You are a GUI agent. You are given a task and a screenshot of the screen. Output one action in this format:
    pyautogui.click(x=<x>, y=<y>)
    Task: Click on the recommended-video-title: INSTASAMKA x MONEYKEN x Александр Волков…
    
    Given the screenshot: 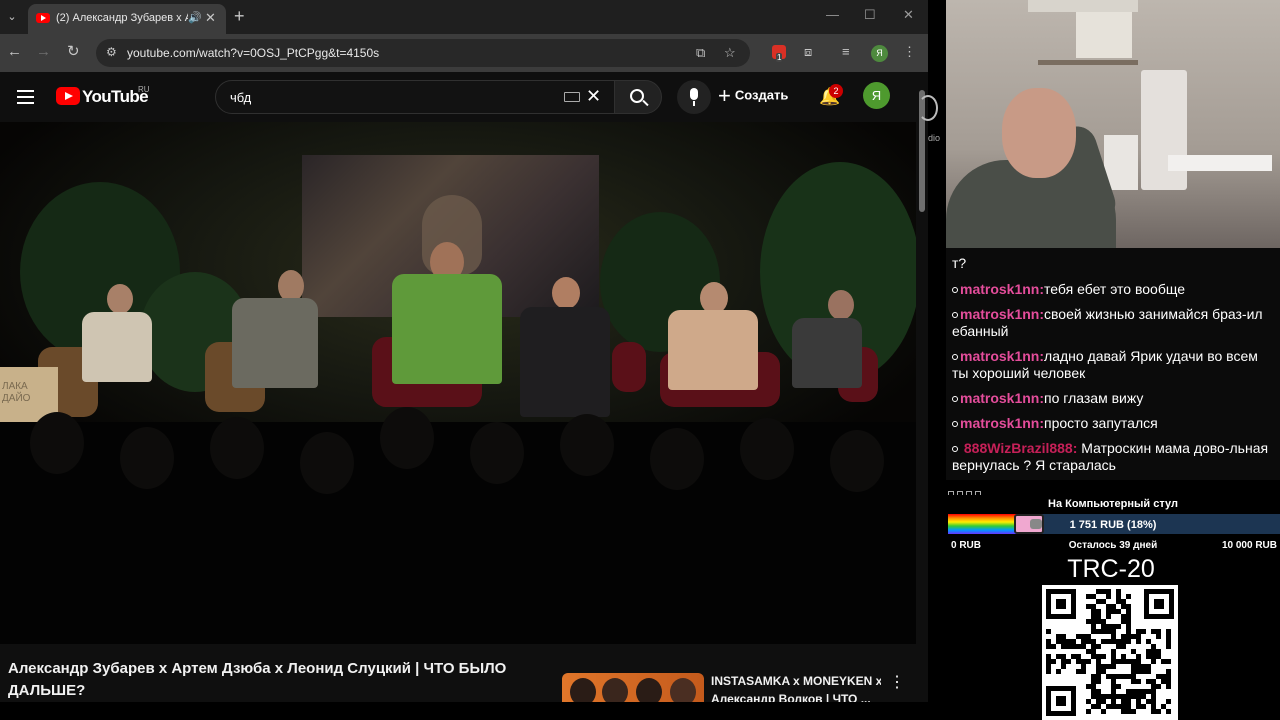 What is the action you would take?
    pyautogui.click(x=796, y=687)
    